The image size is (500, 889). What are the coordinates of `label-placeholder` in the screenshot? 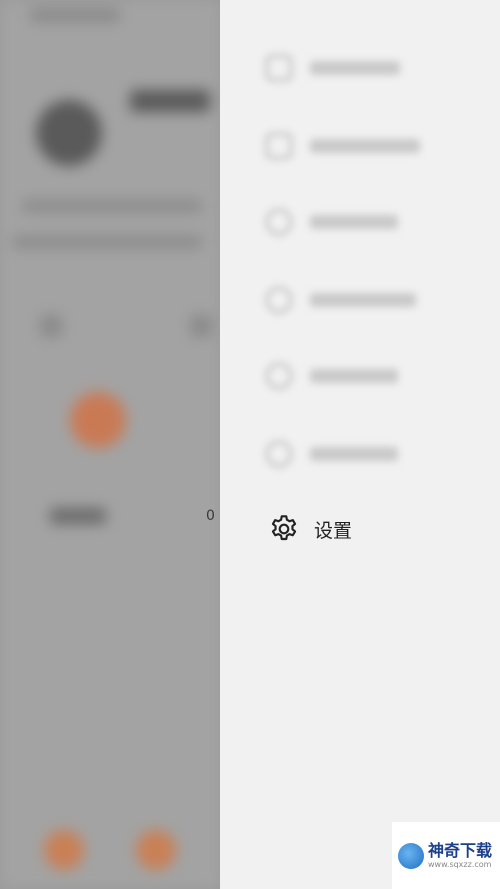 It's located at (78, 516).